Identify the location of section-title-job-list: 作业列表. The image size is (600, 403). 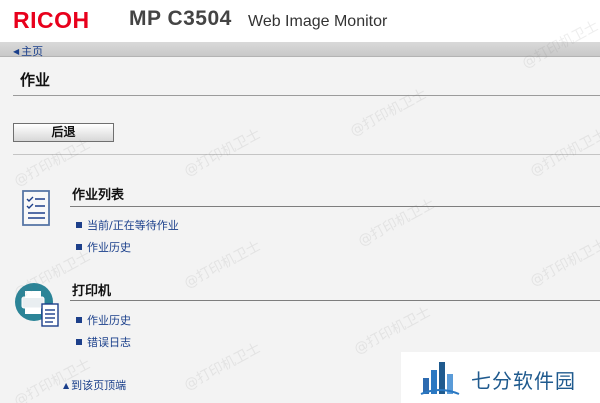
(98, 195).